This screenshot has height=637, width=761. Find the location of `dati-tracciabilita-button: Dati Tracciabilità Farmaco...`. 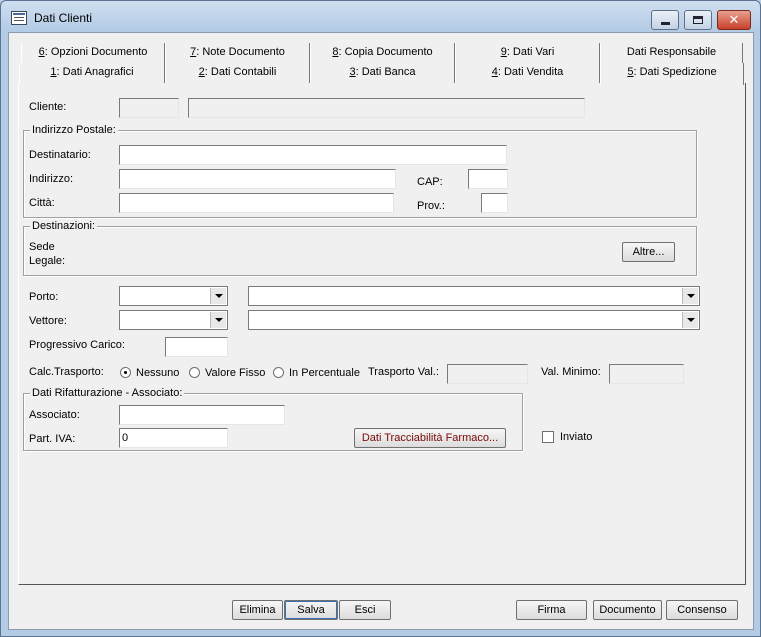

dati-tracciabilita-button: Dati Tracciabilità Farmaco... is located at coordinates (430, 438).